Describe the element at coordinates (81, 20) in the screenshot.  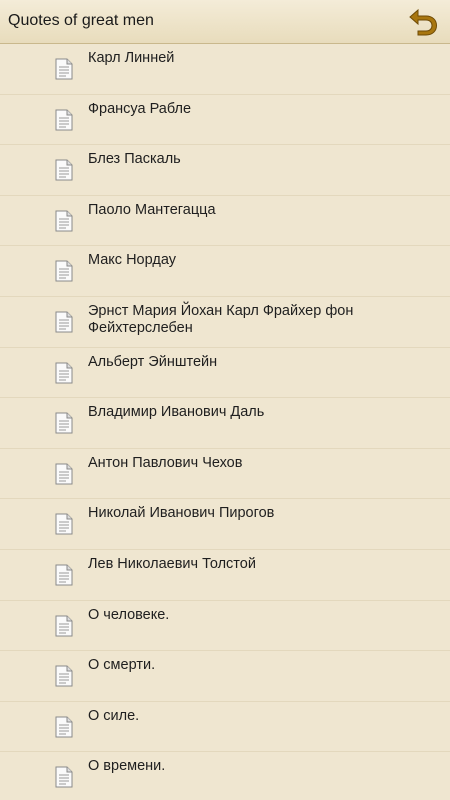
I see `page-title: Quotes of great men` at that location.